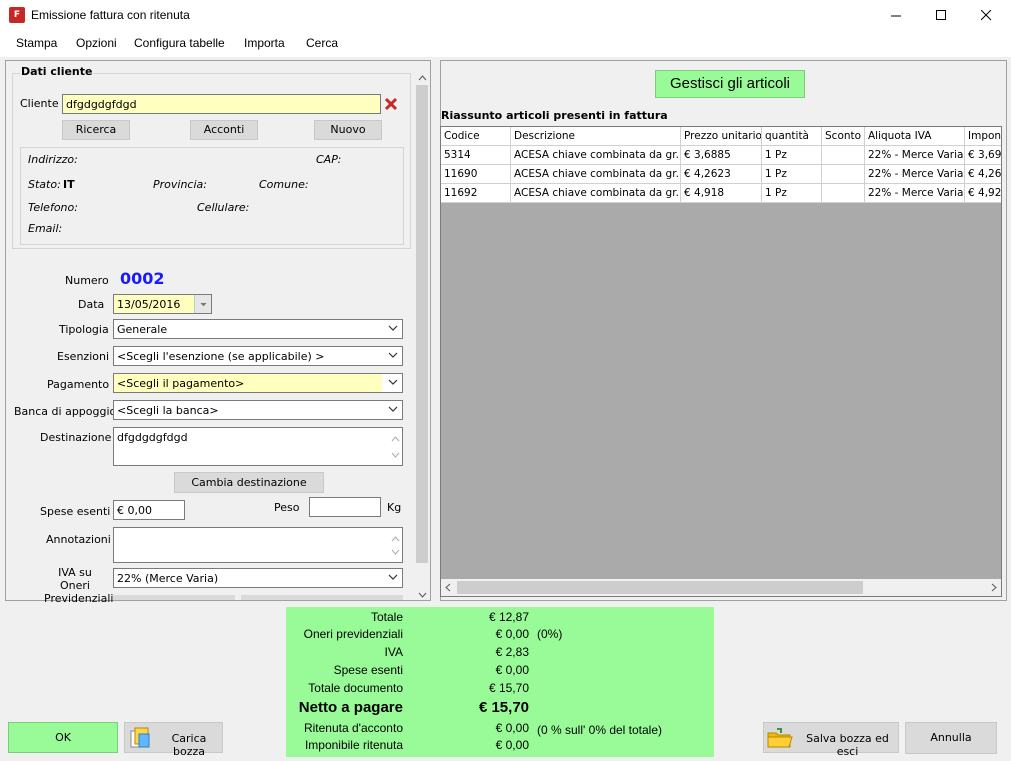  What do you see at coordinates (96, 130) in the screenshot?
I see `ricerca-button: Ricerca` at bounding box center [96, 130].